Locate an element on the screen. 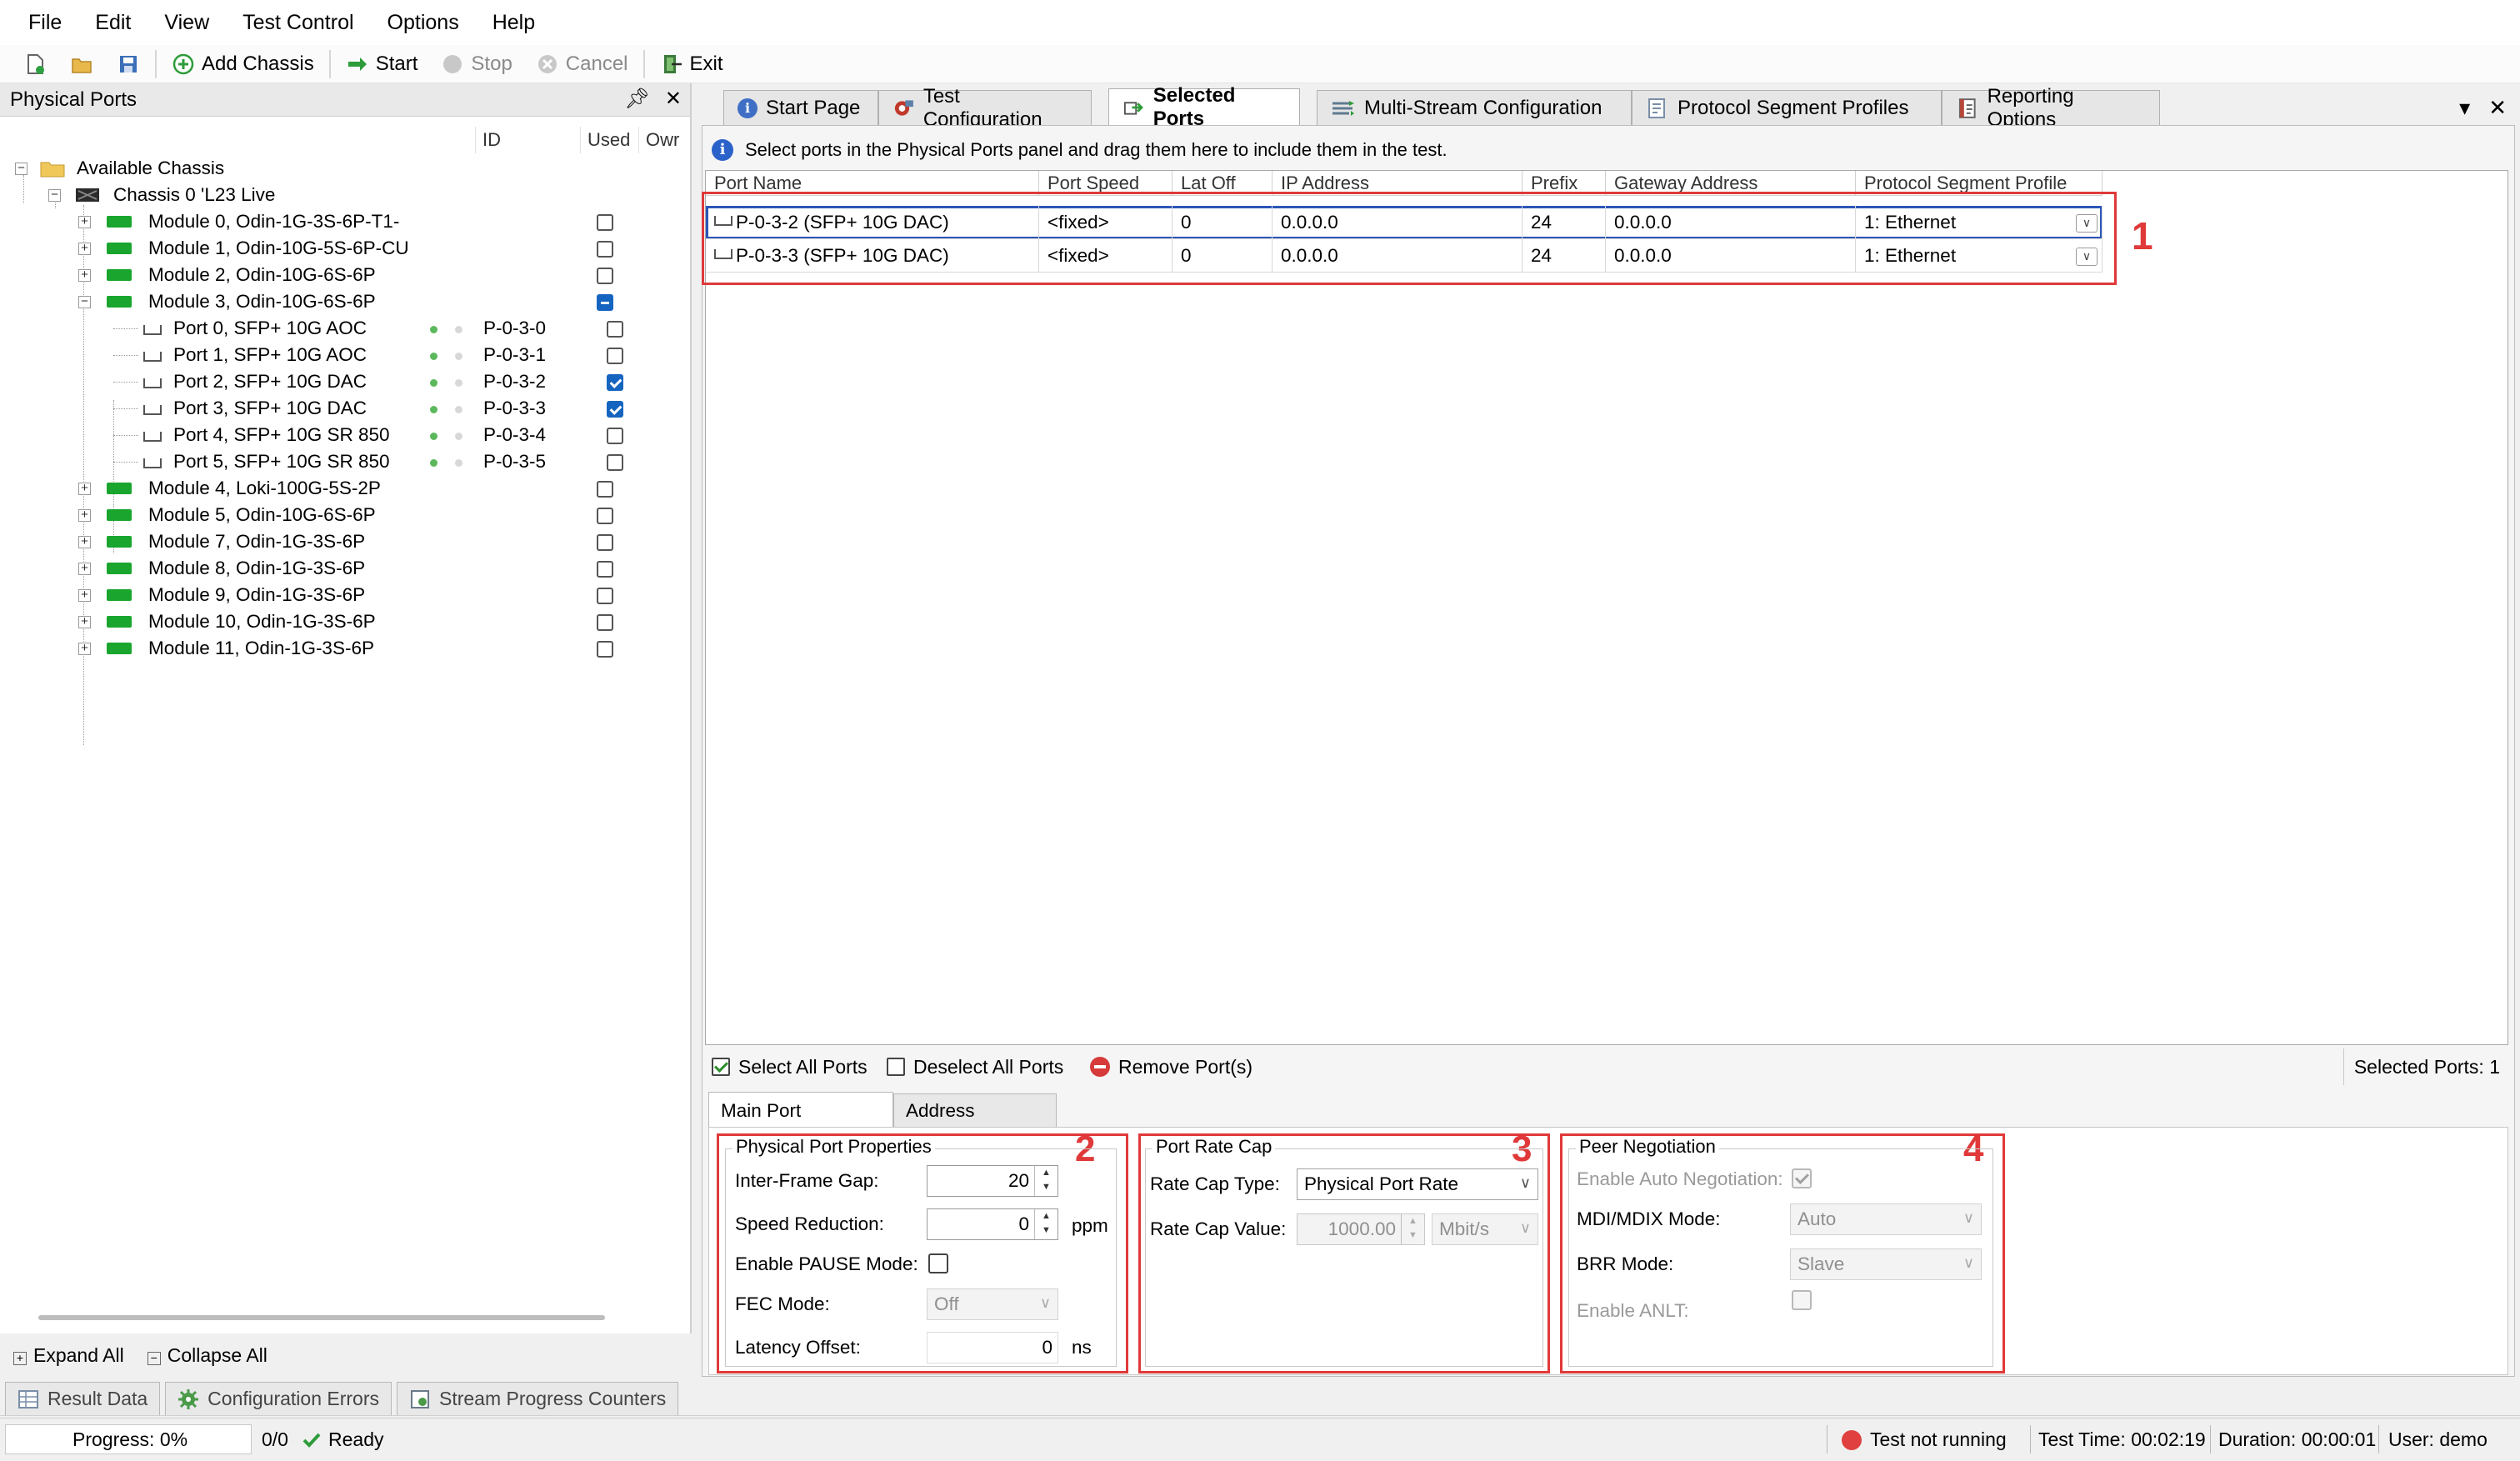  exit-button: Exit is located at coordinates (691, 64).